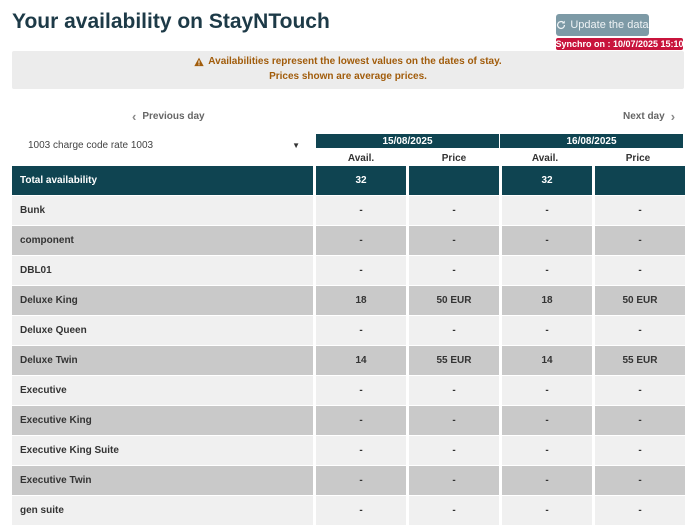 This screenshot has width=688, height=526. I want to click on room-type-name: Deluxe Queen, so click(162, 331).